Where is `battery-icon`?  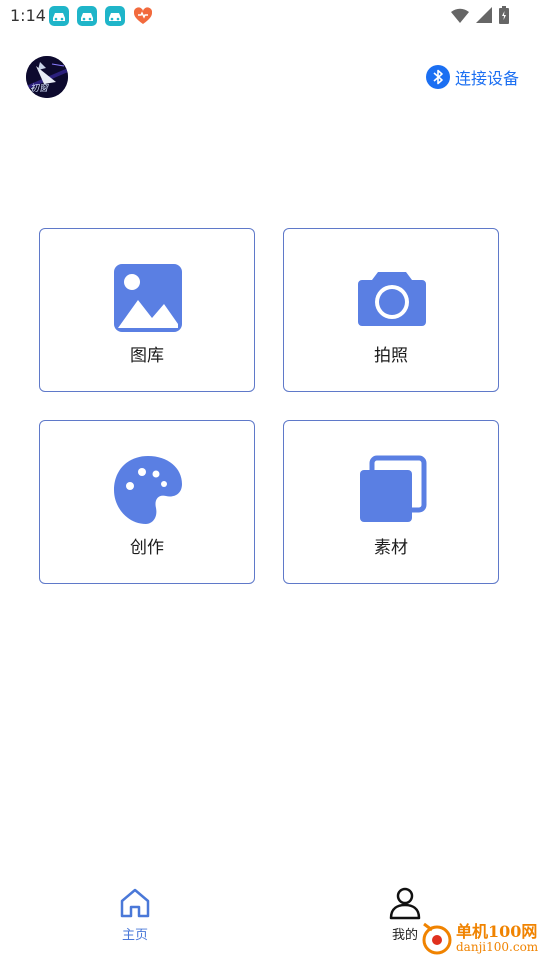
battery-icon is located at coordinates (504, 15).